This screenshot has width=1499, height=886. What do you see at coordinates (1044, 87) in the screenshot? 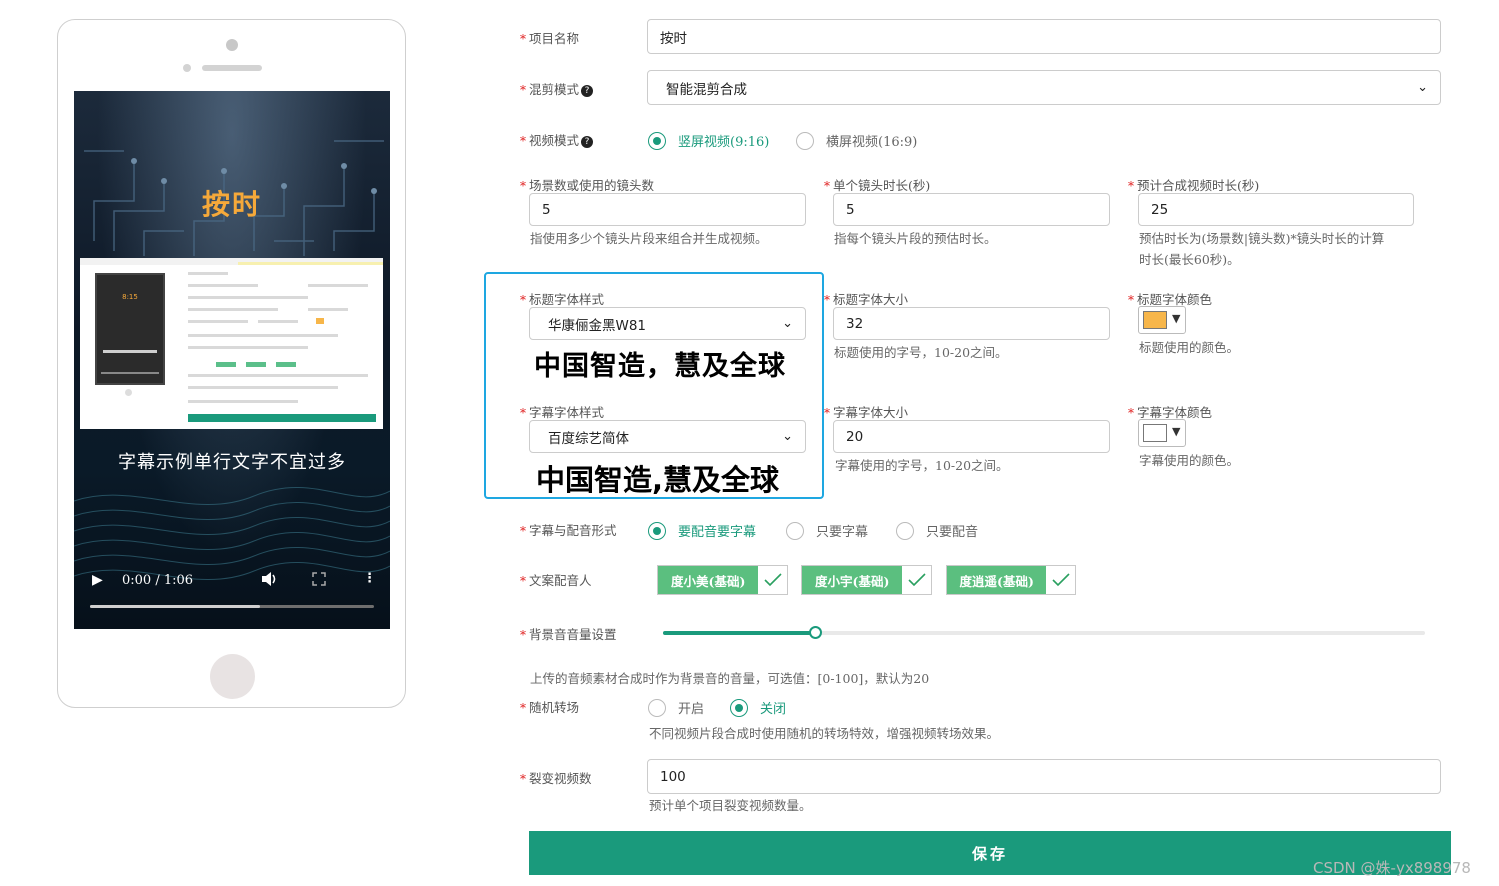
I see `mix-mode-select: 智能混剪合成 ⌄` at bounding box center [1044, 87].